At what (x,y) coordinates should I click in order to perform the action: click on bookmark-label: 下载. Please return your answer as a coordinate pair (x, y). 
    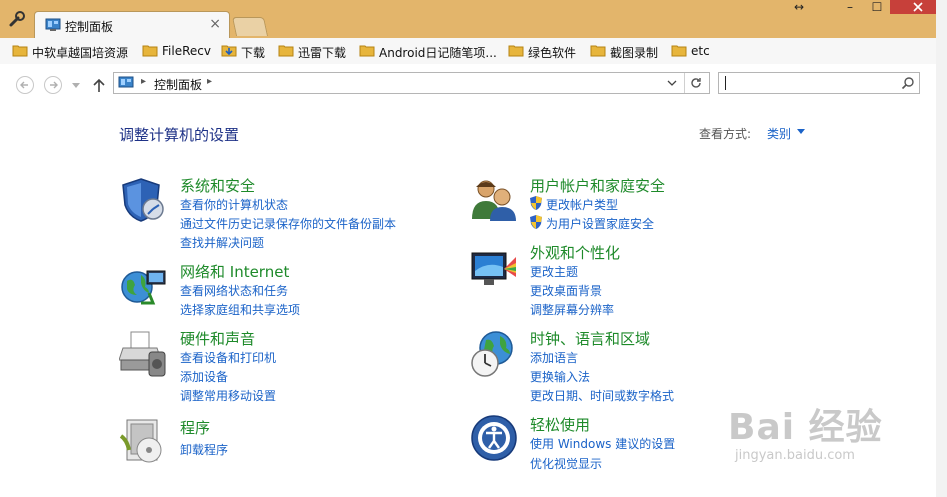
    Looking at the image, I should click on (253, 53).